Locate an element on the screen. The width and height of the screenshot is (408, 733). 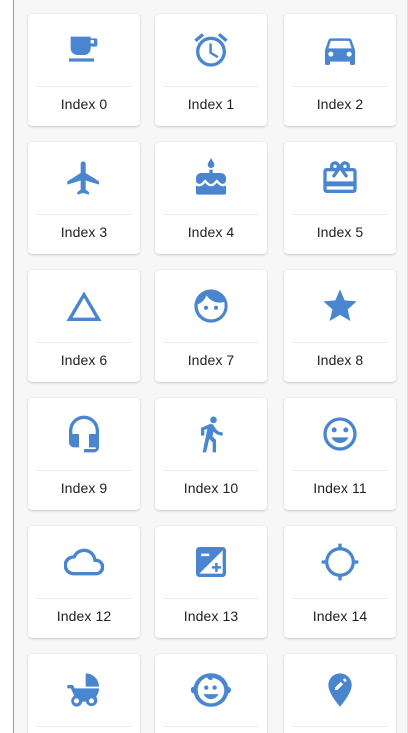
tile-label: Index 1 is located at coordinates (211, 104).